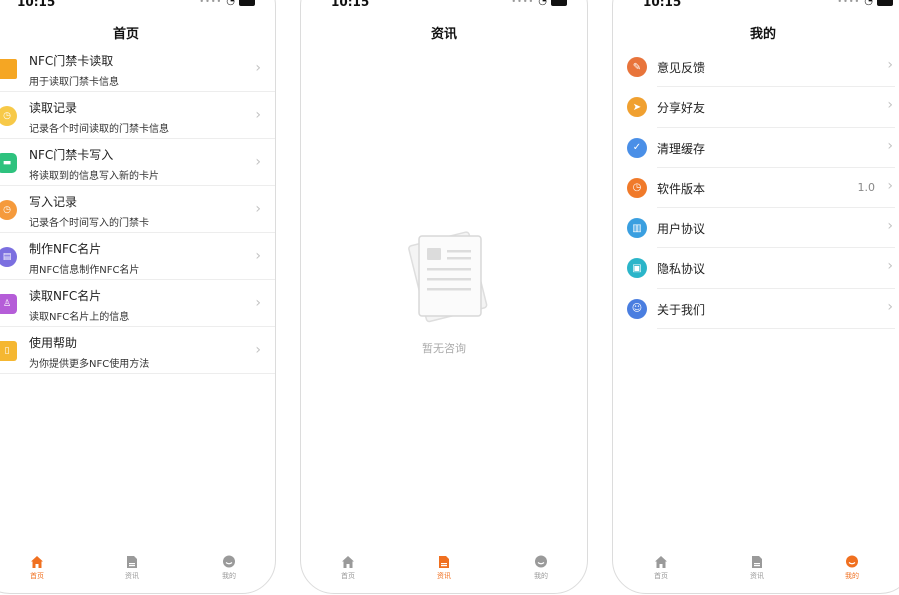  What do you see at coordinates (137, 303) in the screenshot?
I see `list-item-read-nfc-card: ♙ 读取NFC名片 读取NFC名片上的信息 ›` at bounding box center [137, 303].